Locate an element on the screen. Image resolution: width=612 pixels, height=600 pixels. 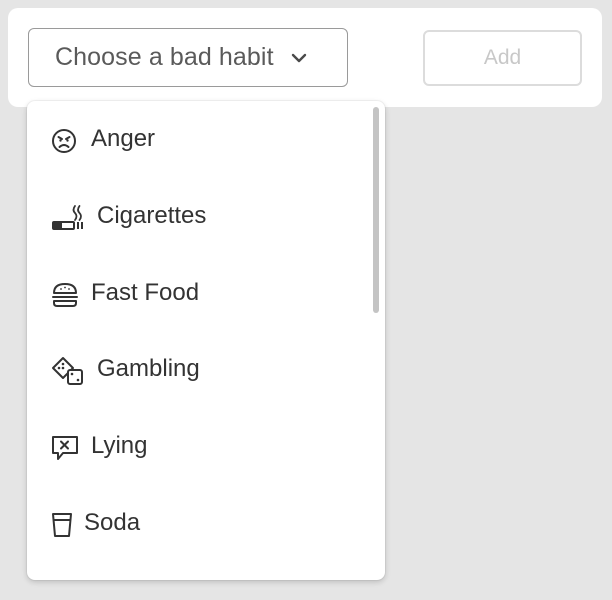
cigarette-icon is located at coordinates (69, 217).